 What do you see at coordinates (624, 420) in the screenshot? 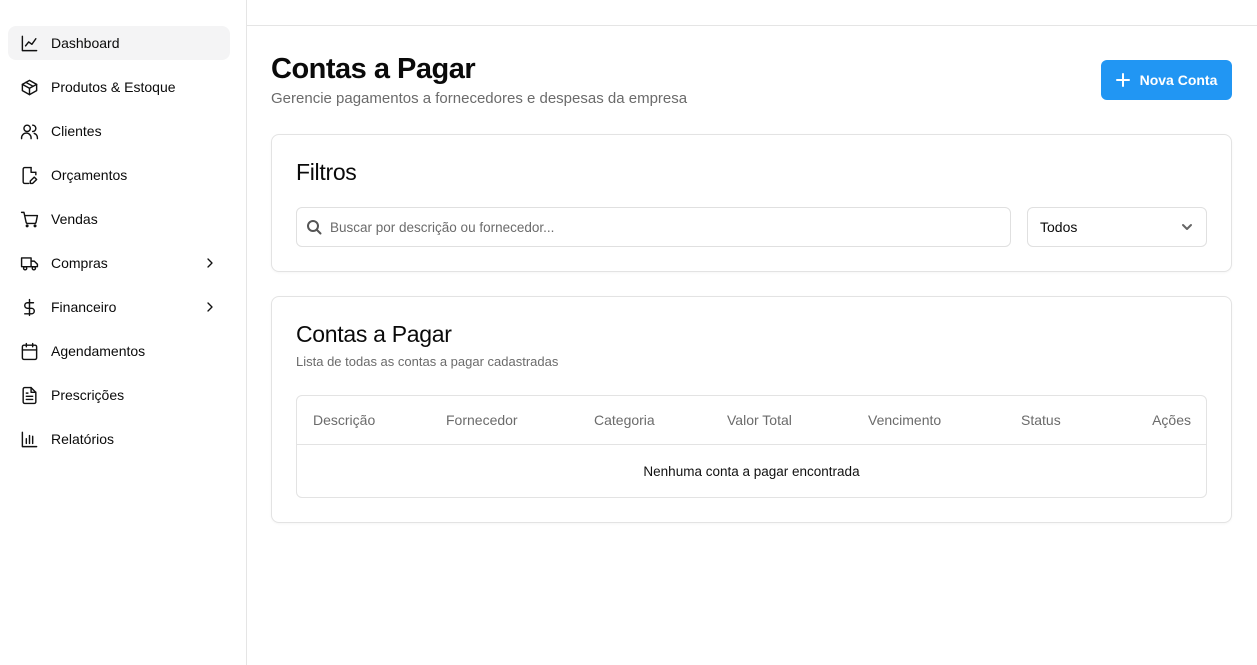
I see `column-header-categoria: Categoria` at bounding box center [624, 420].